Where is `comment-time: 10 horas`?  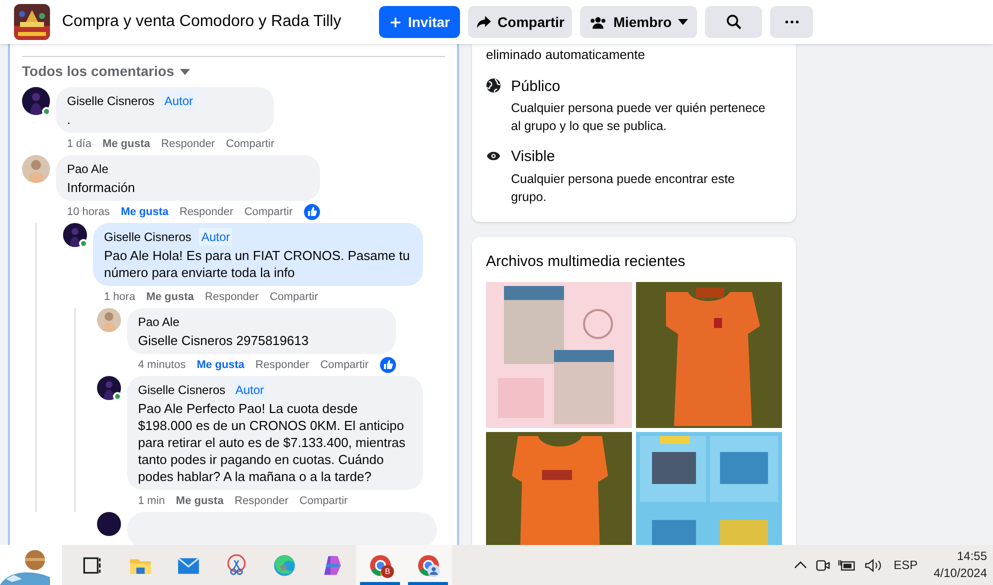 comment-time: 10 horas is located at coordinates (88, 212).